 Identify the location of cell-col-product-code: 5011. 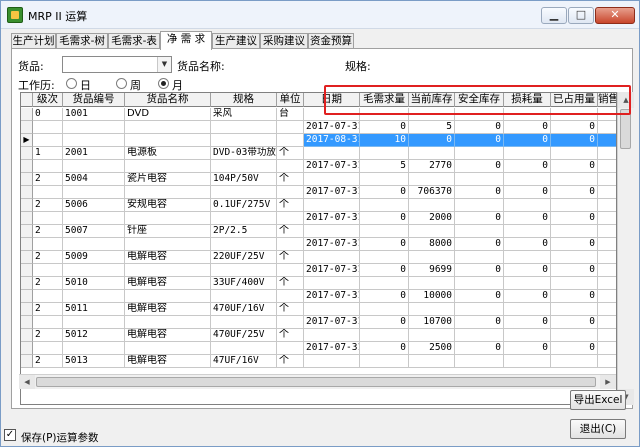
(94, 309).